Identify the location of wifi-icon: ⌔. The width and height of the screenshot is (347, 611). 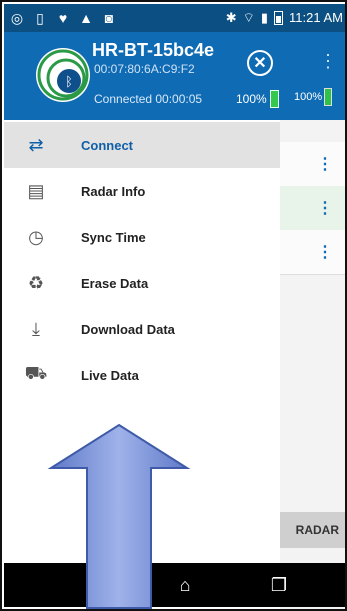
(248, 17).